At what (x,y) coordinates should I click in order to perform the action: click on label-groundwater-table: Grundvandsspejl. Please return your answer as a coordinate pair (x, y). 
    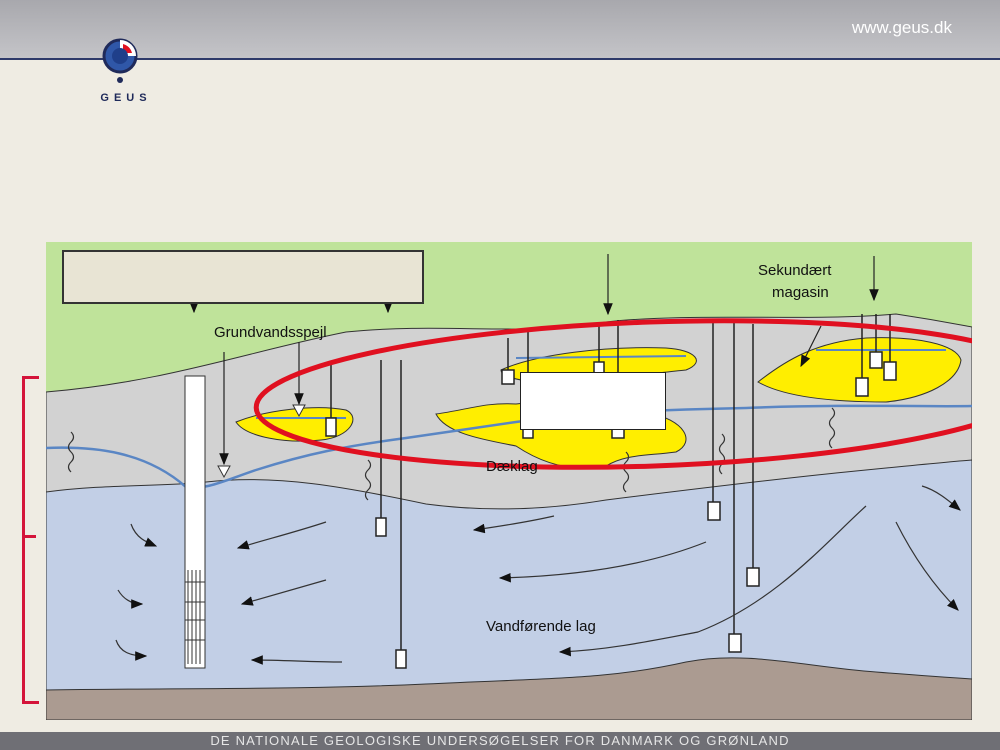
    Looking at the image, I should click on (270, 332).